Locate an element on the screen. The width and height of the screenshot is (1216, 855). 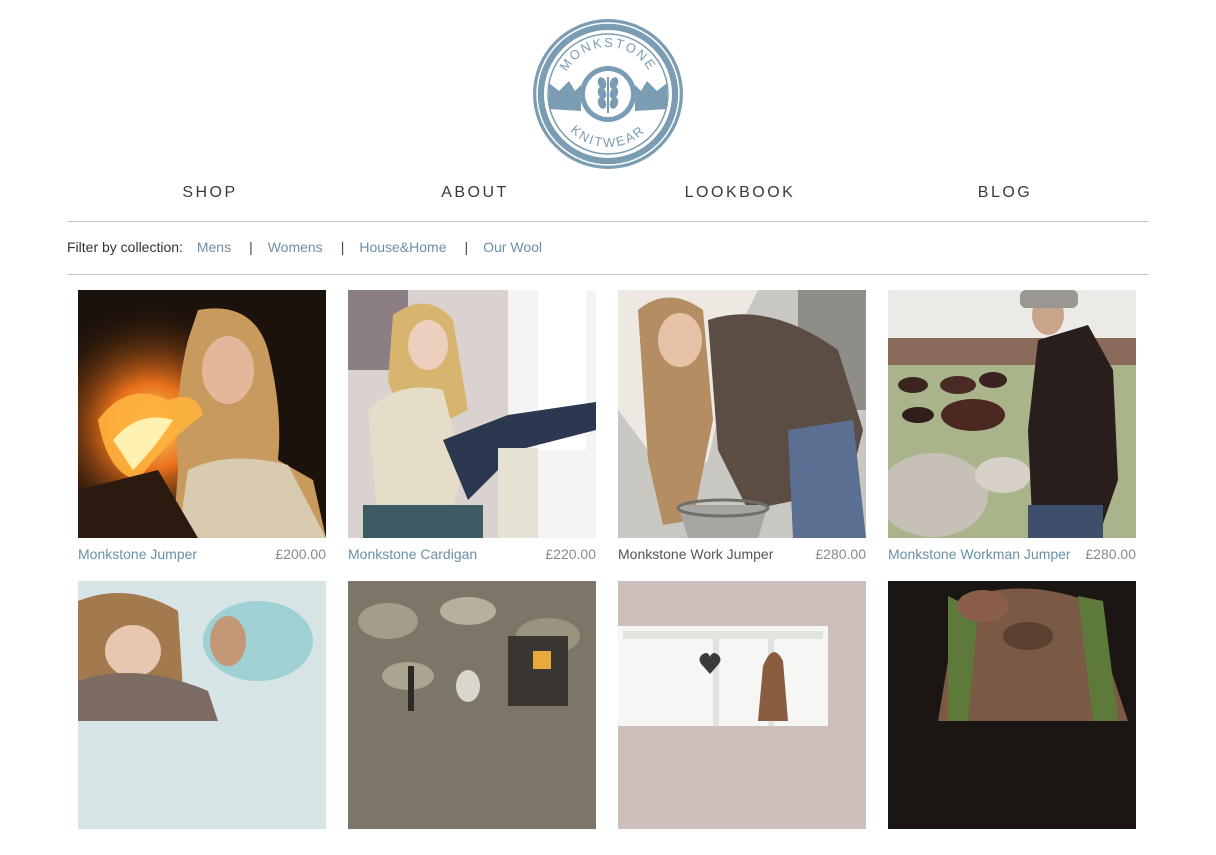
product-caption: Monkstone Cardigan £220.00 is located at coordinates (472, 555).